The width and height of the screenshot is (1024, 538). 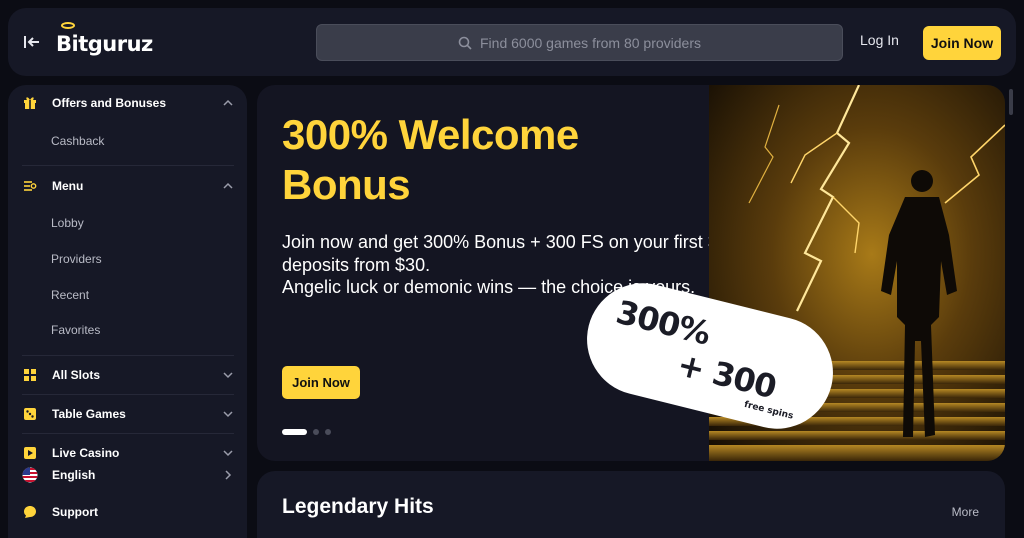 I want to click on sidebar-all-slots: All Slots, so click(x=128, y=375).